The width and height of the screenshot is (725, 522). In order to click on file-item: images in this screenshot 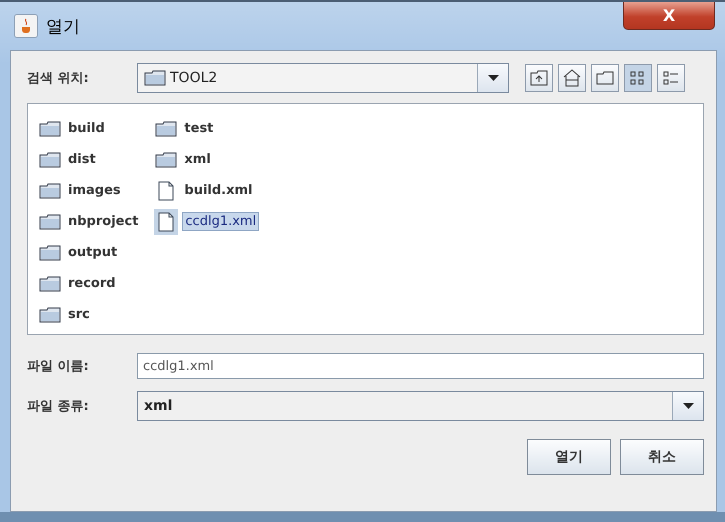, I will do `click(94, 190)`.